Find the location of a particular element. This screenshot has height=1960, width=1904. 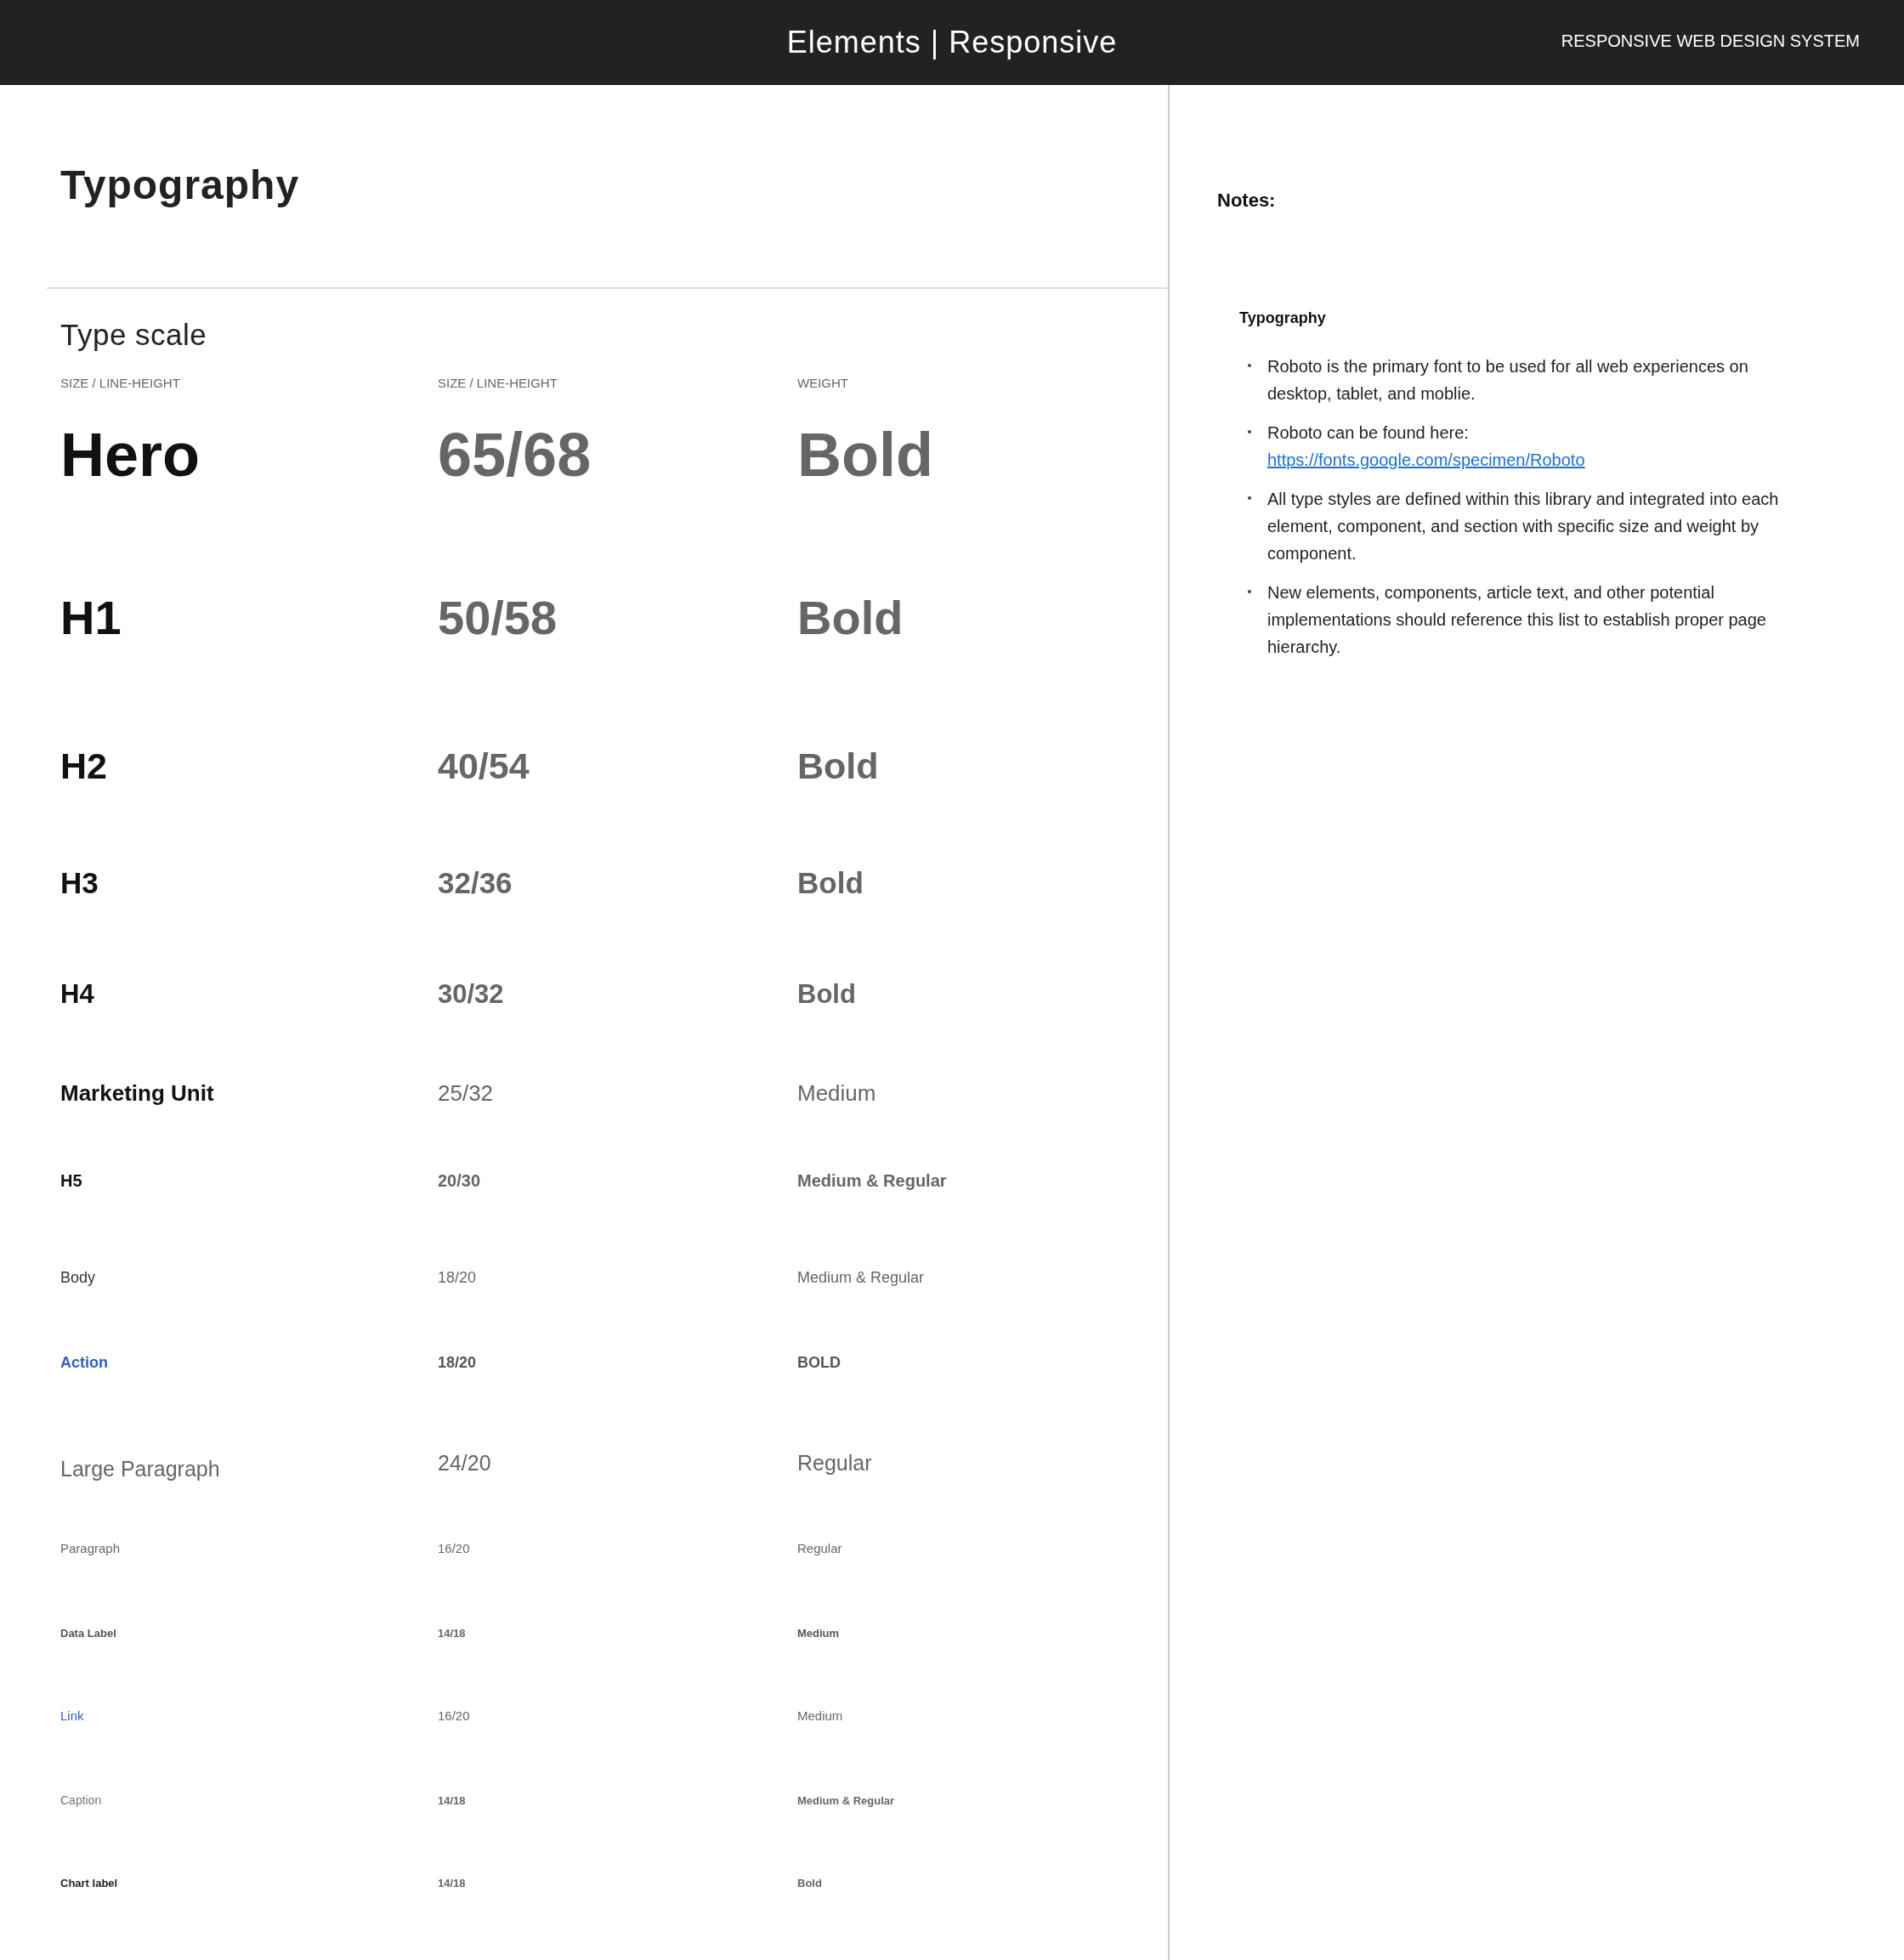

system-name: RESPONSIVE WEB DESIGN SYSTEM is located at coordinates (1710, 41).